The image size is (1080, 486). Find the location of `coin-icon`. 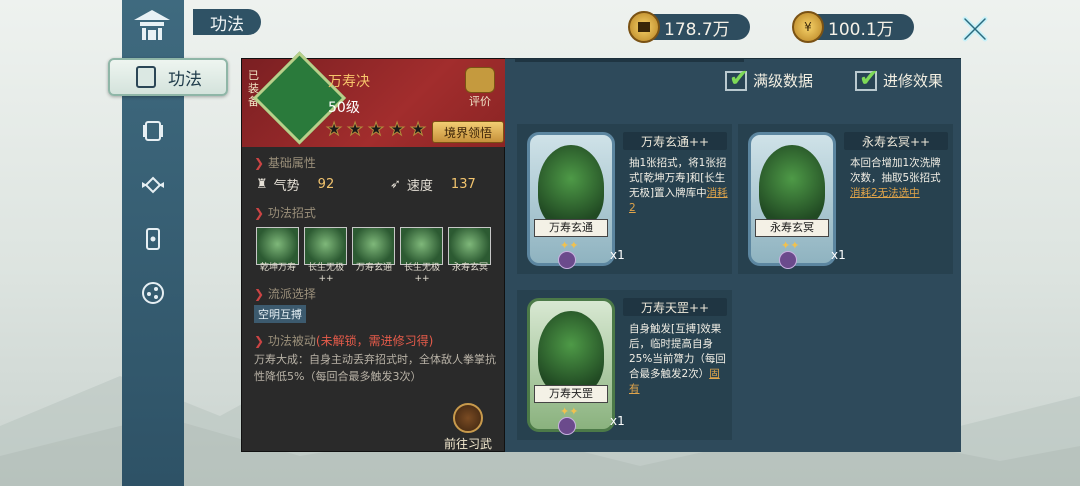

coin-icon is located at coordinates (644, 27).